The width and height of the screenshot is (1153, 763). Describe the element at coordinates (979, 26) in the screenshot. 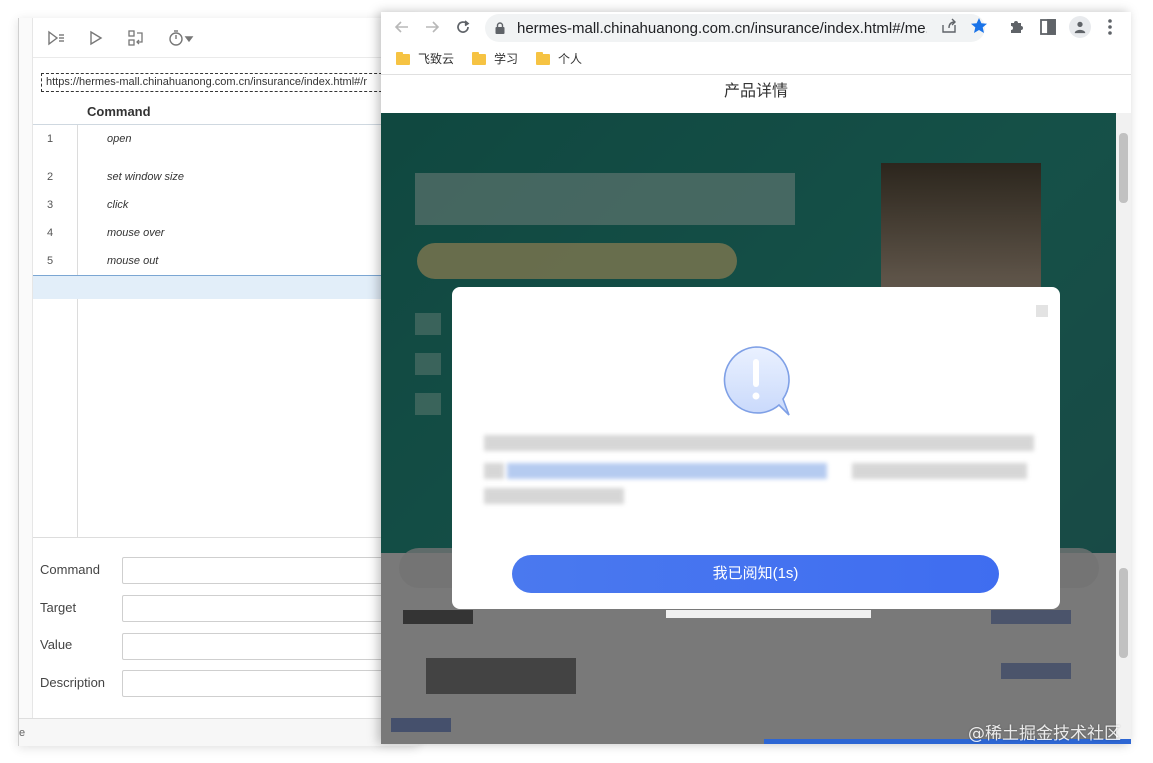

I see `bookmark-star-icon` at that location.